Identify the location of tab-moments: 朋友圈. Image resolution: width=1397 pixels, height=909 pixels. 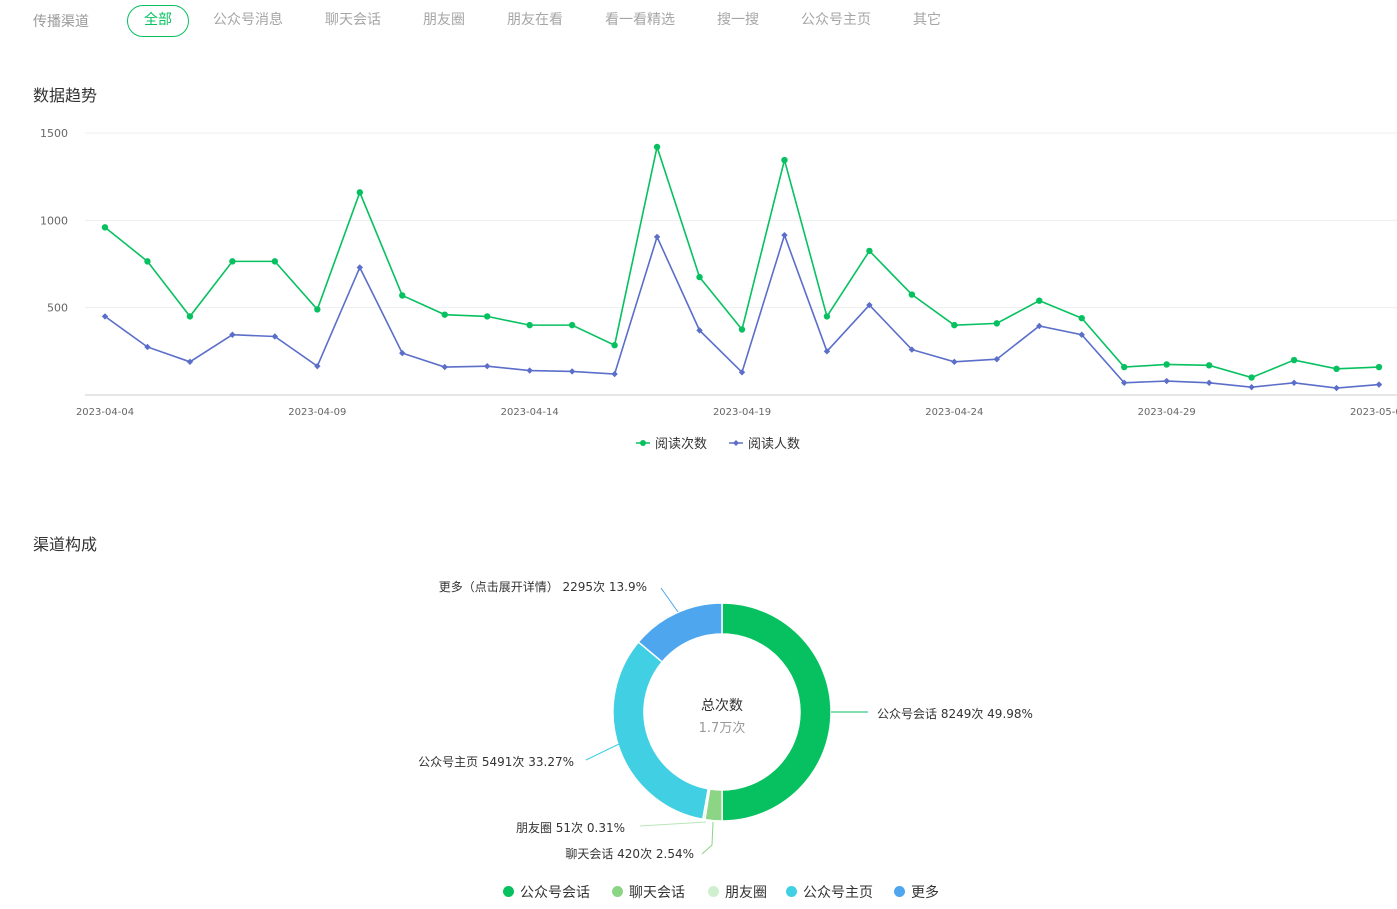
(444, 20).